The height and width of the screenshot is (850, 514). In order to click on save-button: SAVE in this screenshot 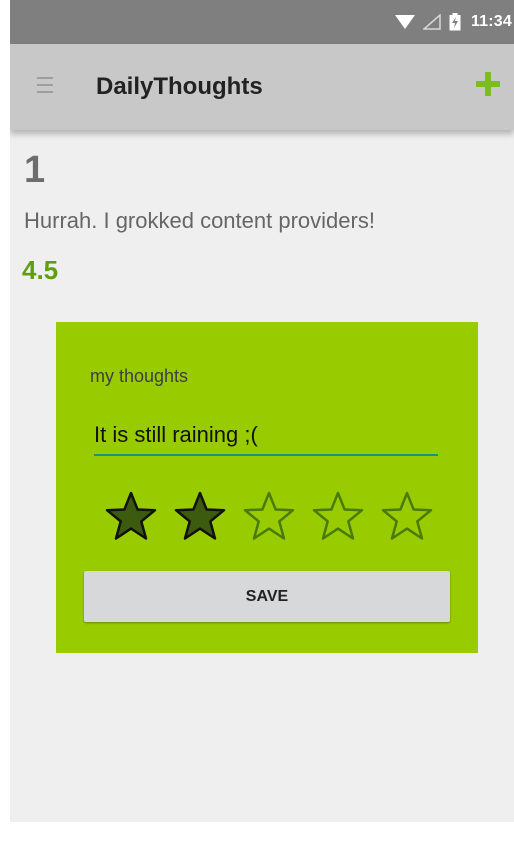, I will do `click(267, 596)`.